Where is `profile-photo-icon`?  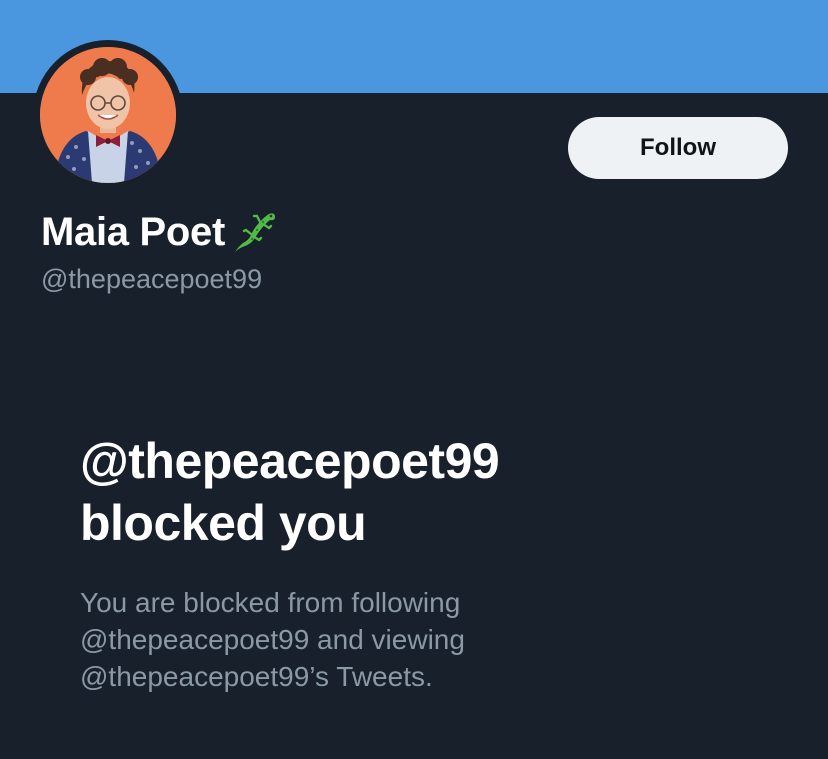 profile-photo-icon is located at coordinates (108, 115).